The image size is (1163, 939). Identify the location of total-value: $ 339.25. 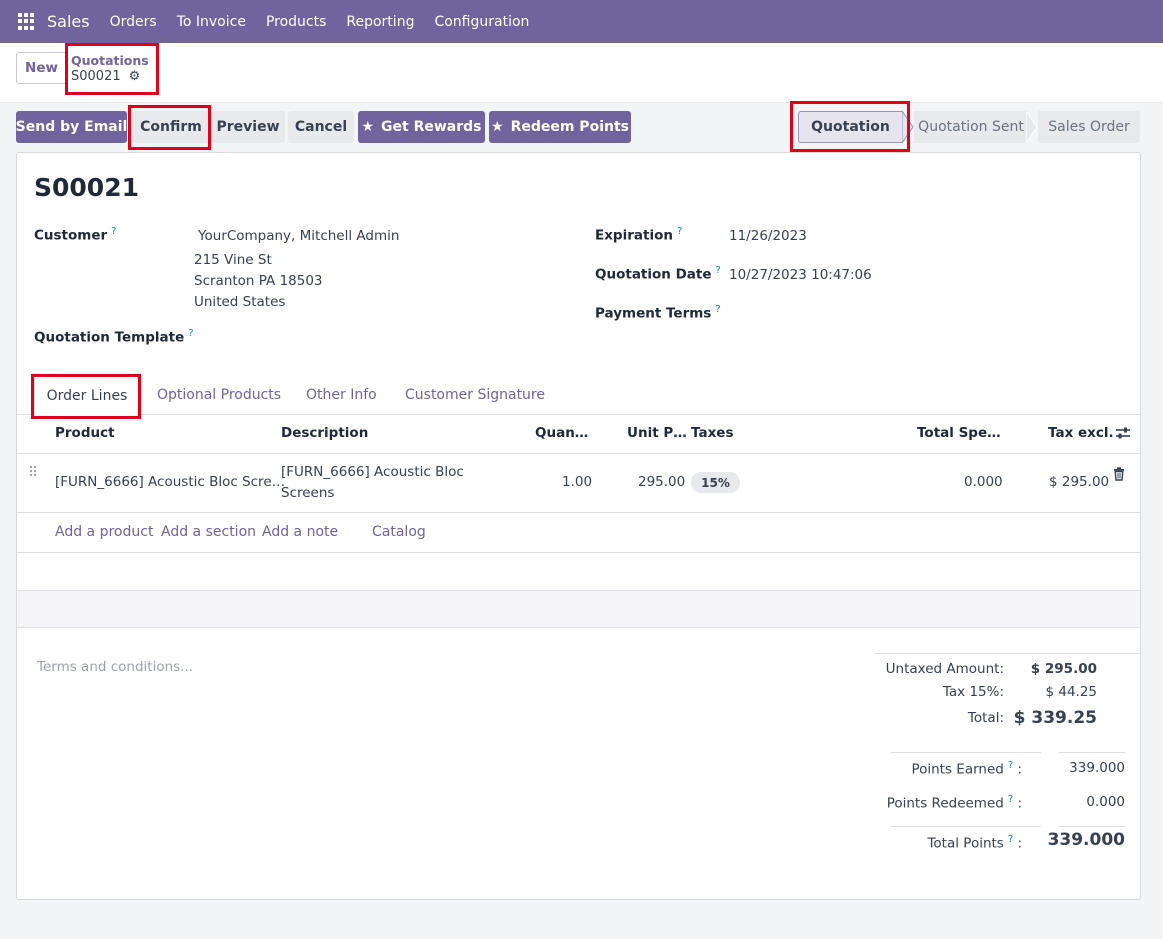
(1055, 718).